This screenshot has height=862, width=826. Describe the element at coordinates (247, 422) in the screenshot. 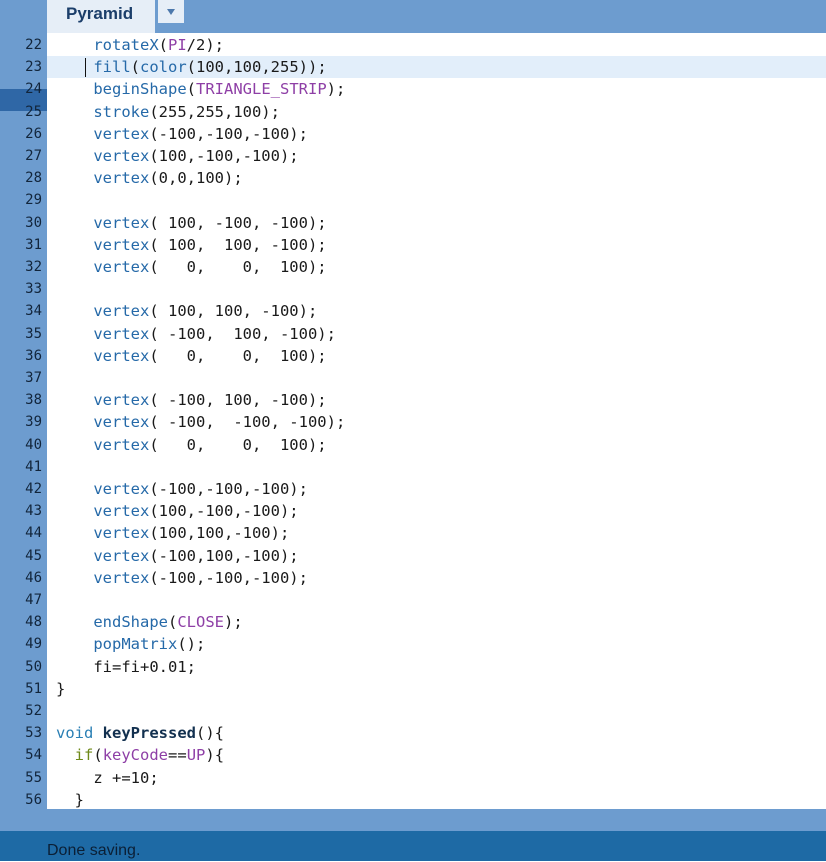

I see `code-token: ( -100, -100, -100);` at that location.